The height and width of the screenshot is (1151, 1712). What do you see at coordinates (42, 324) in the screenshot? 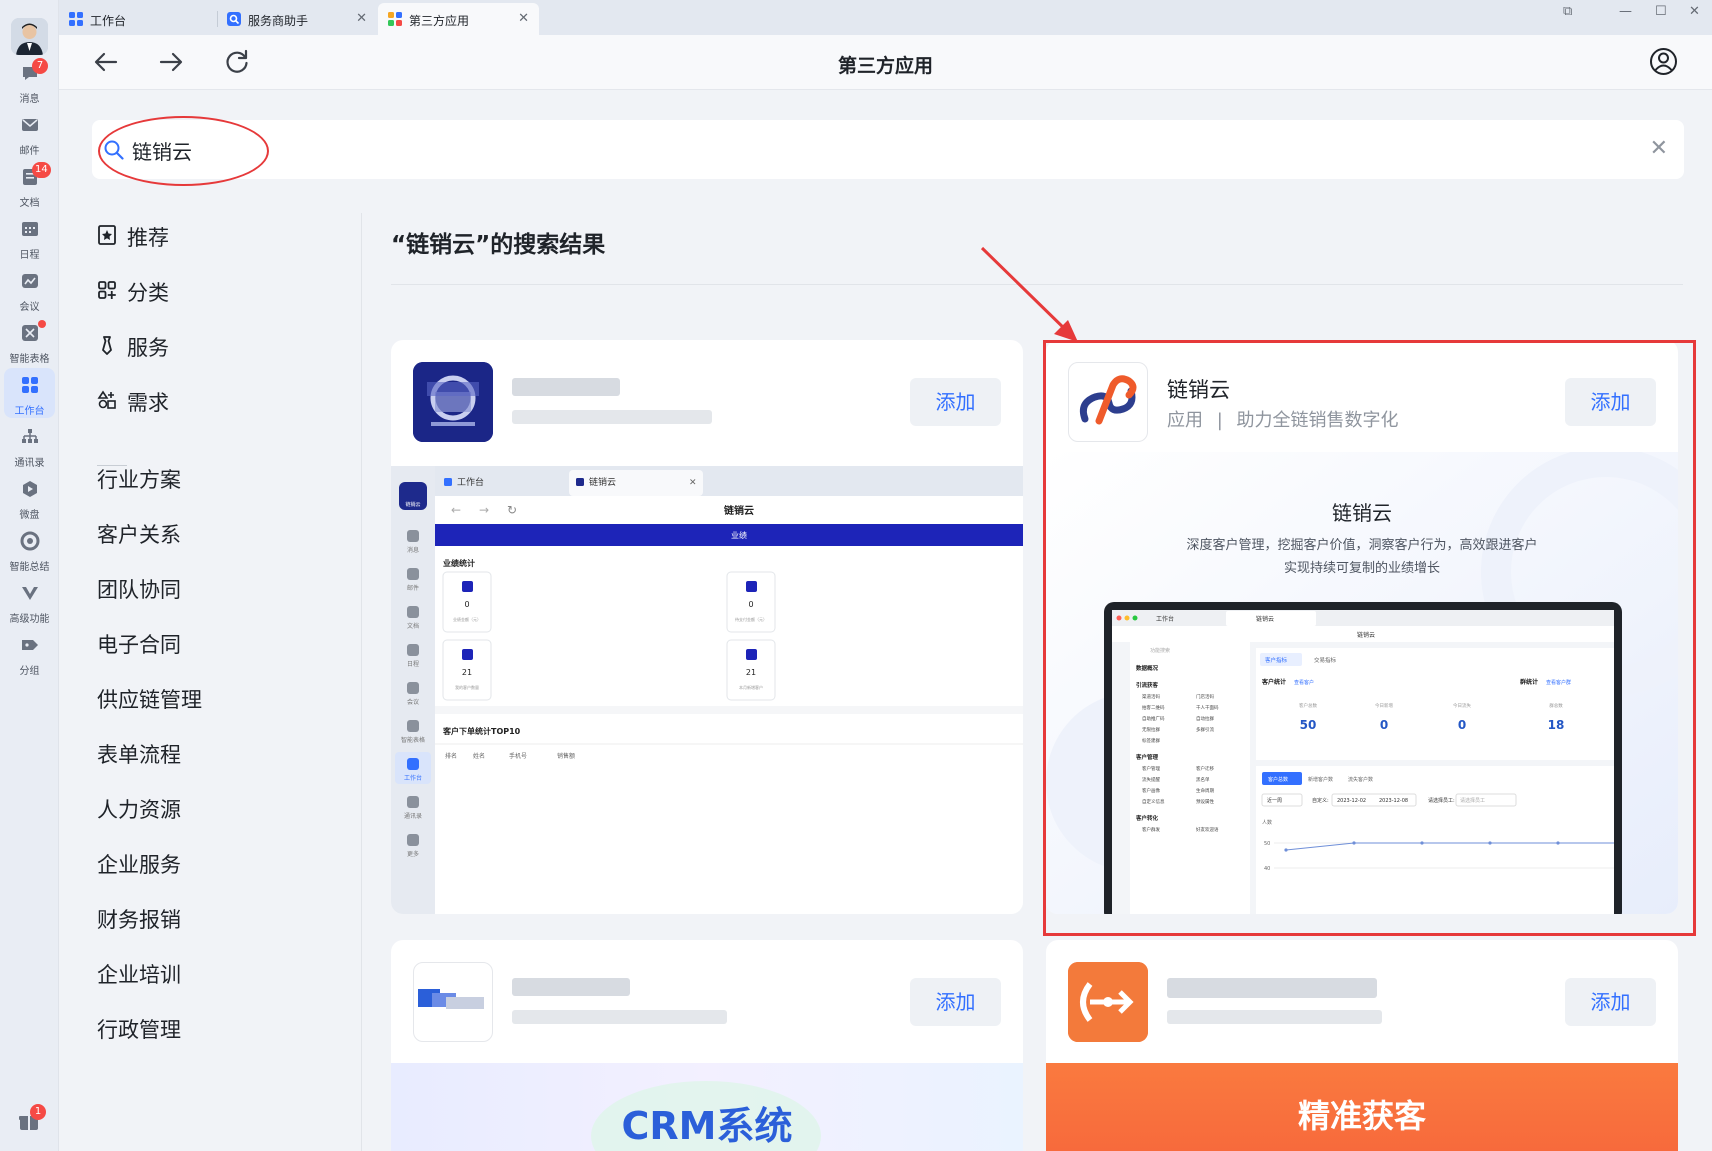
I see `notification-dot` at bounding box center [42, 324].